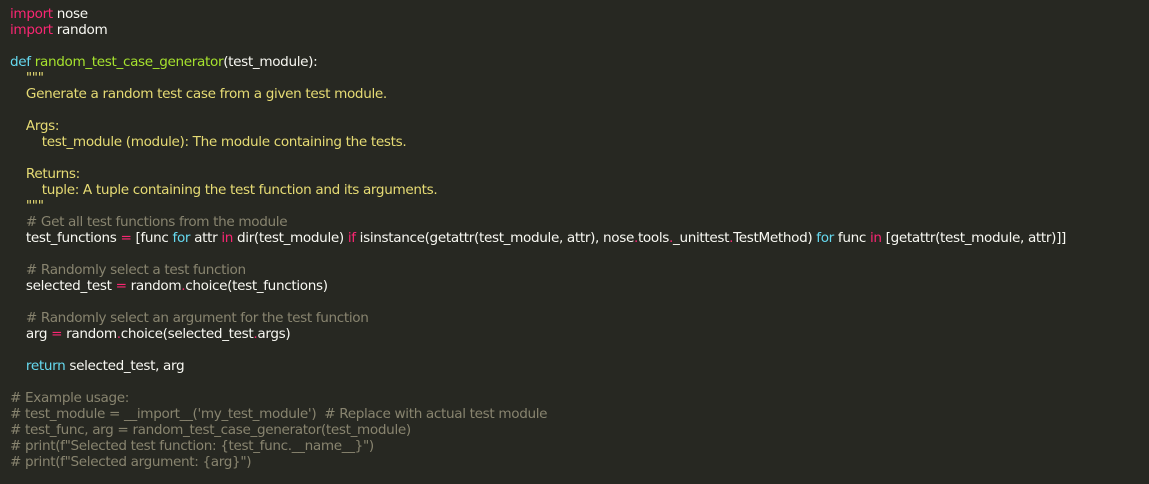 The height and width of the screenshot is (484, 1149). What do you see at coordinates (206, 238) in the screenshot?
I see `code-token-plain: attr` at bounding box center [206, 238].